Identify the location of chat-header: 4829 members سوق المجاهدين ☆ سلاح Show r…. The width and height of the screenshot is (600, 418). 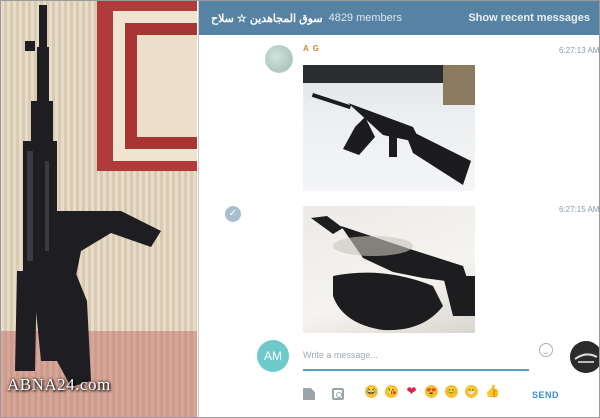
(399, 18).